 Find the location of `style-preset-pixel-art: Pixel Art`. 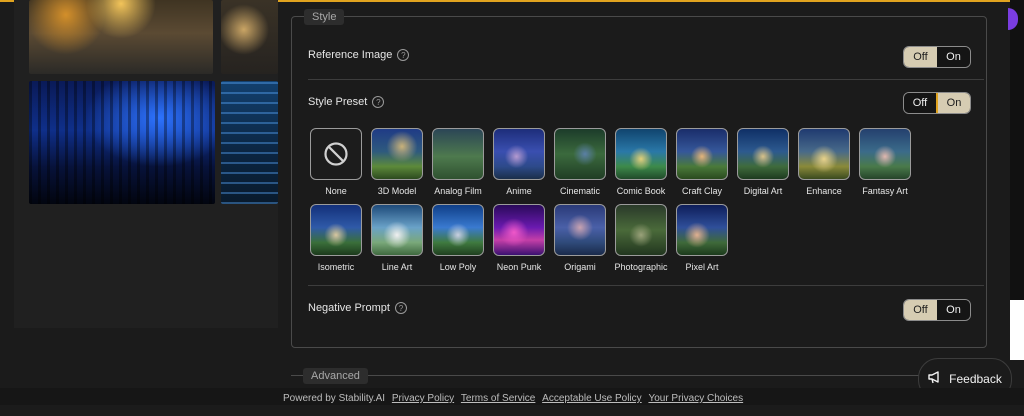

style-preset-pixel-art: Pixel Art is located at coordinates (702, 238).